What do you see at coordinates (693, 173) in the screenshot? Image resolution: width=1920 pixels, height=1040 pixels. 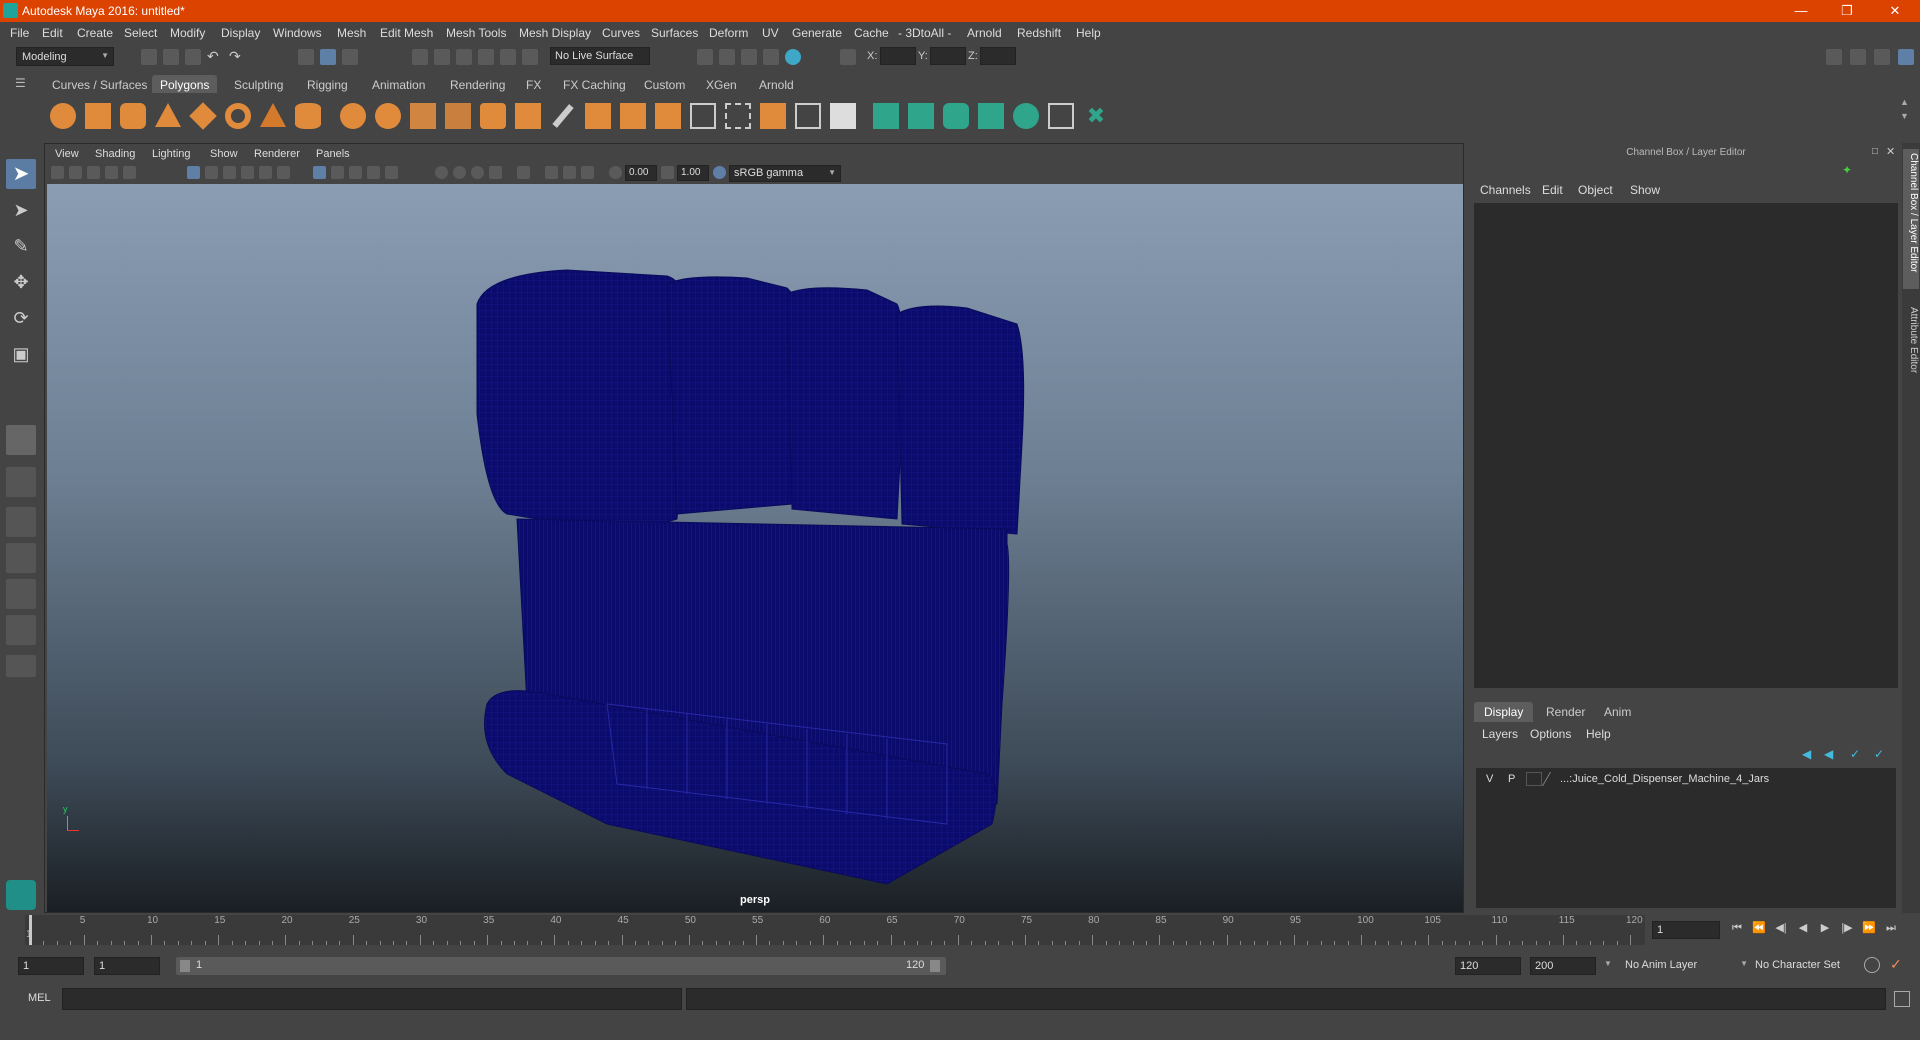 I see `gamma-field: 1.00` at bounding box center [693, 173].